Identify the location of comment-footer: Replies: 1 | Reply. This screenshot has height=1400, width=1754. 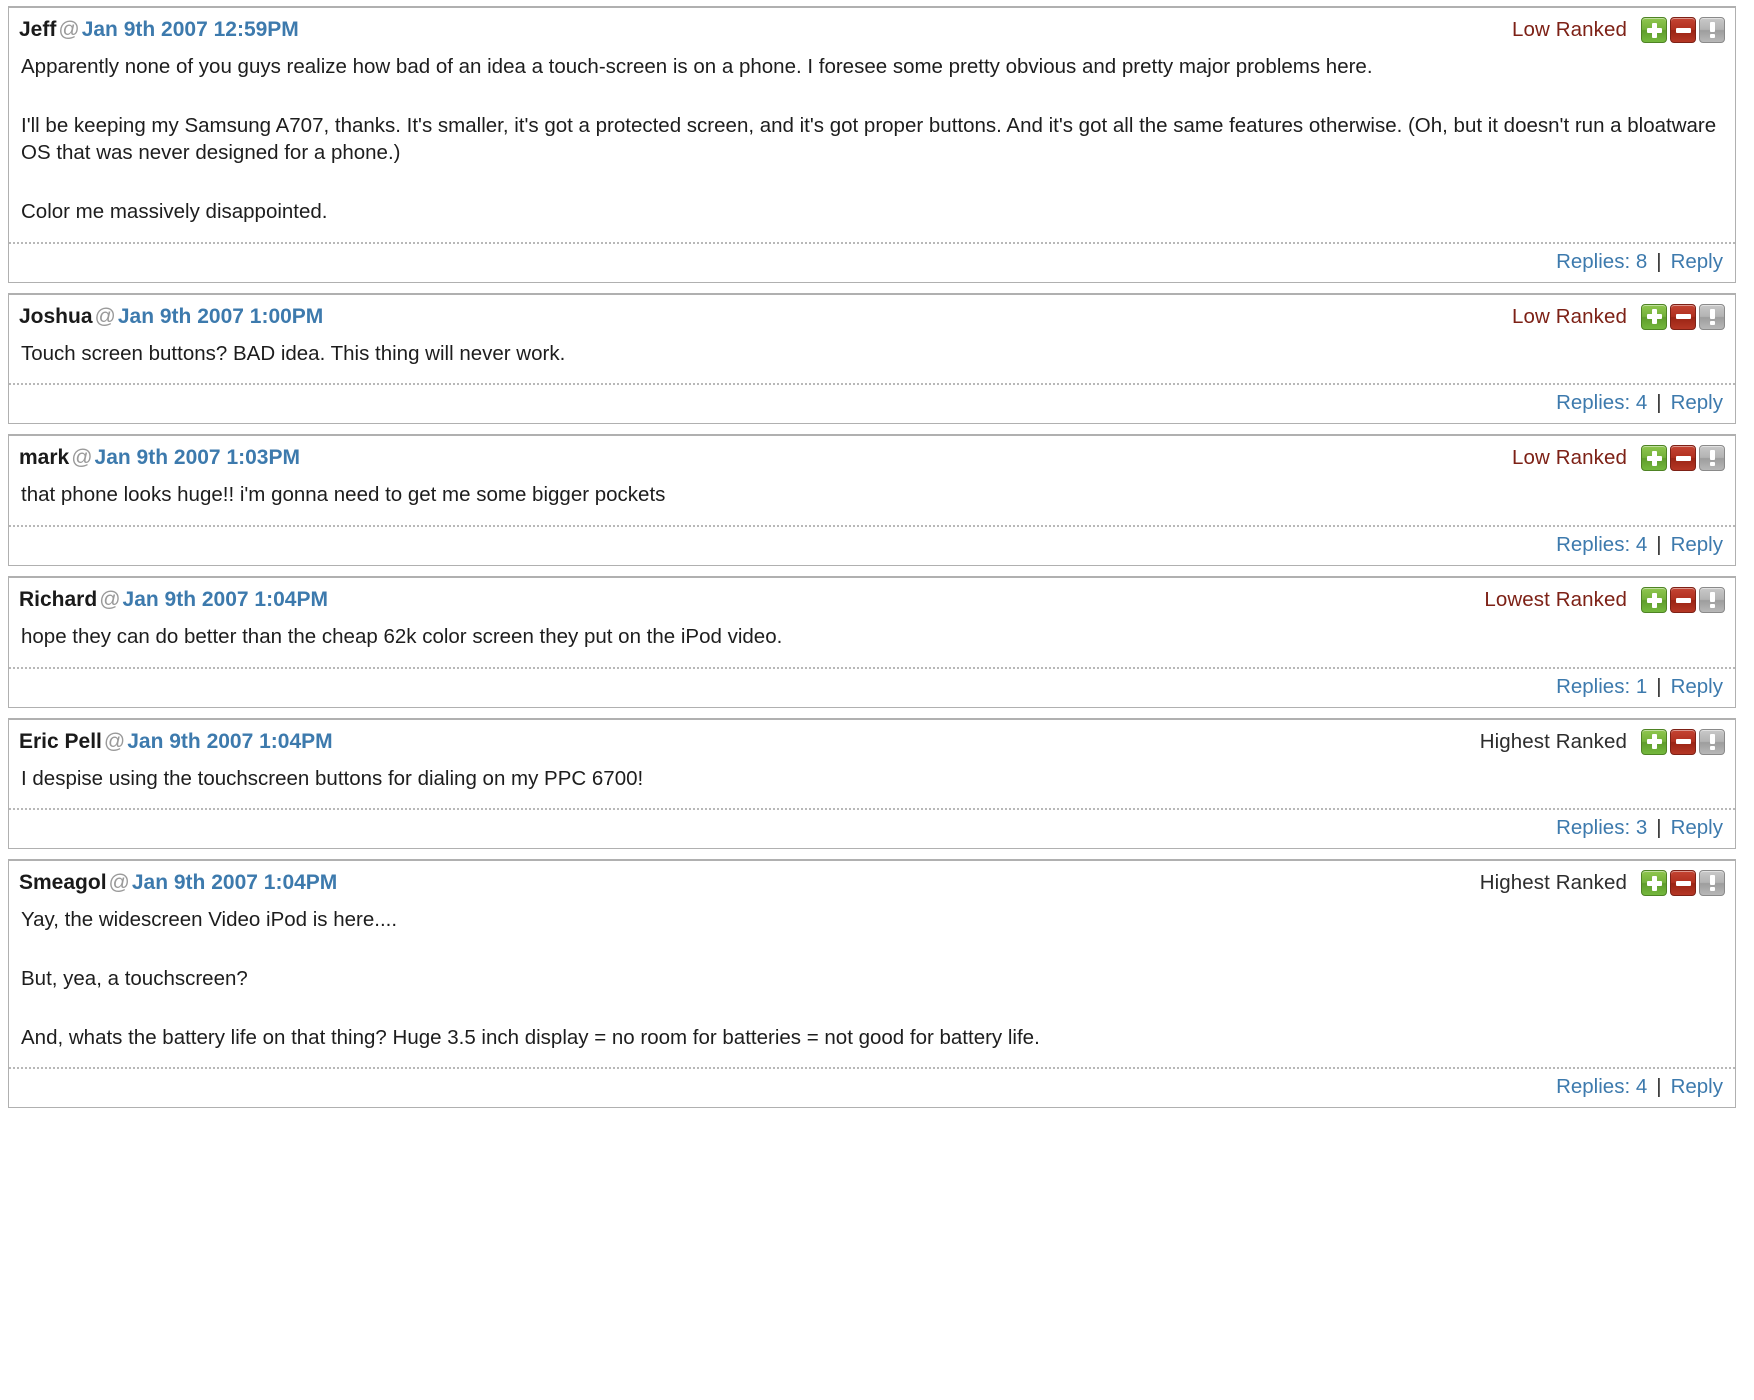
(872, 686).